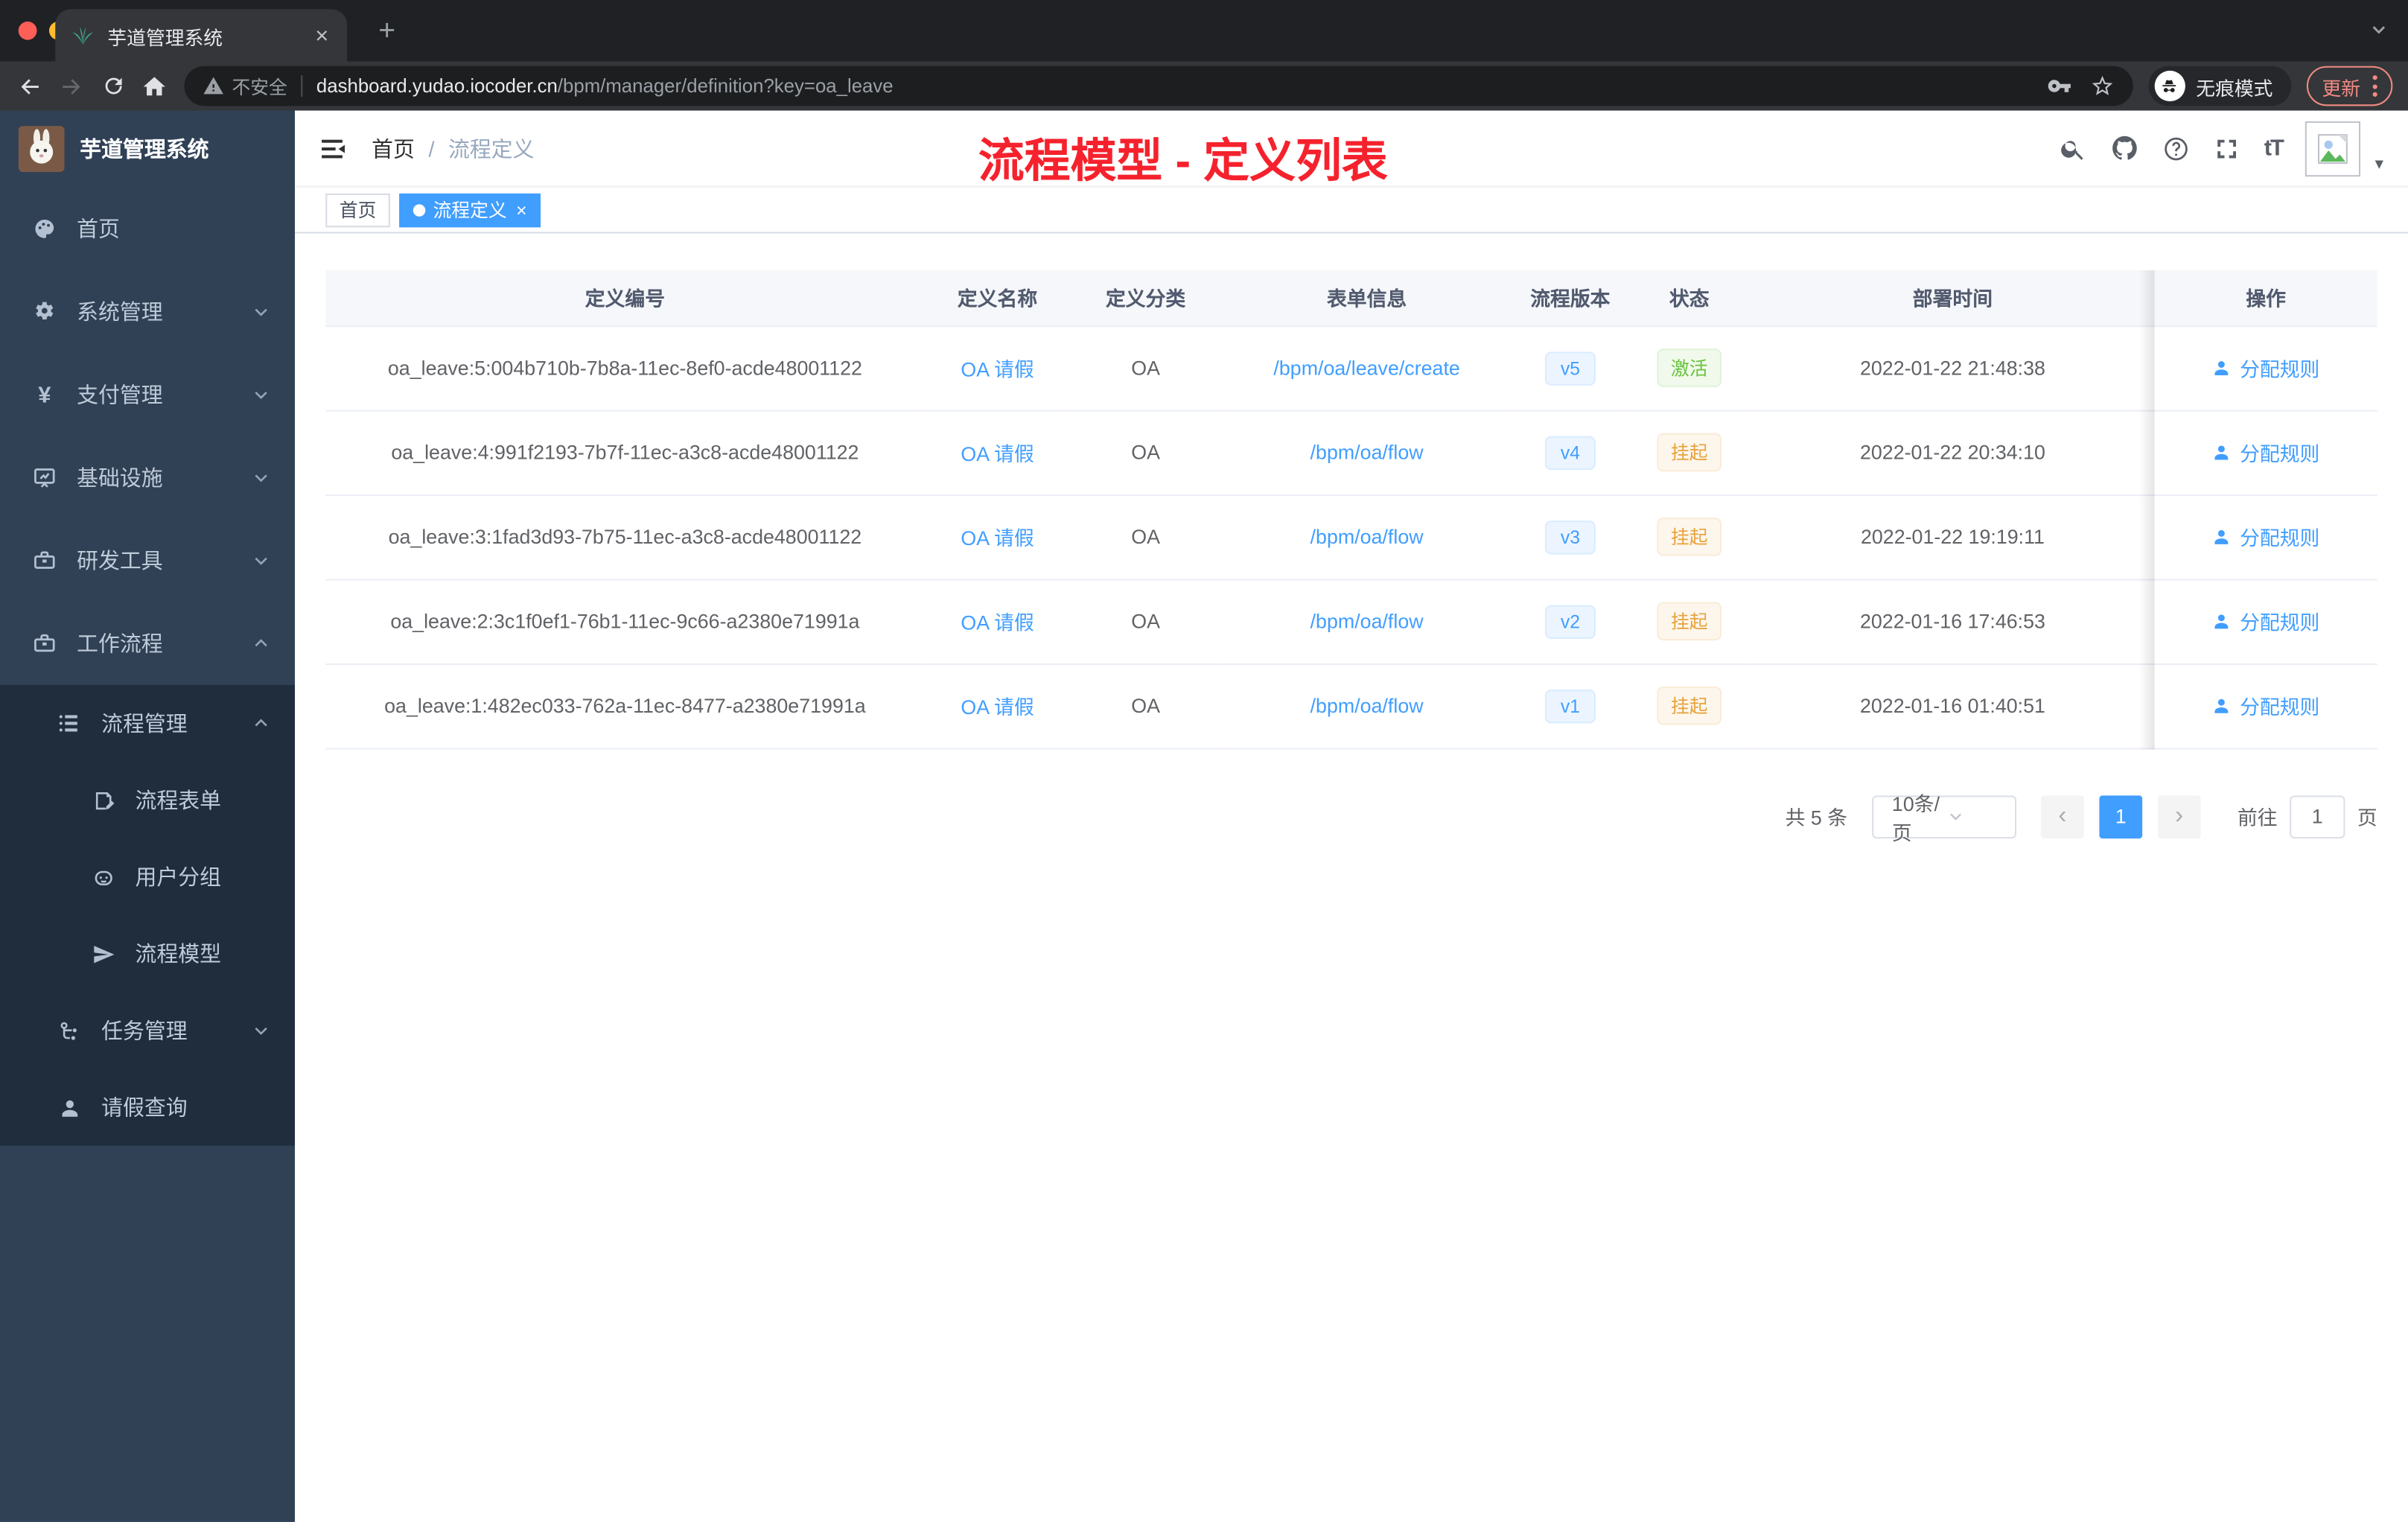 The width and height of the screenshot is (2408, 1522). I want to click on browser-menu-update-button: 更新, so click(2349, 86).